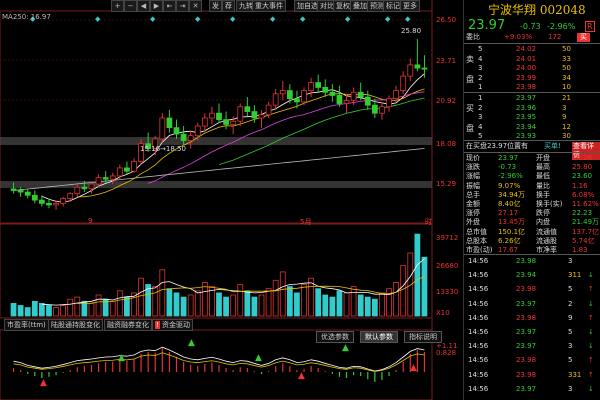  I want to click on toolbar-icon: −, so click(130, 6).